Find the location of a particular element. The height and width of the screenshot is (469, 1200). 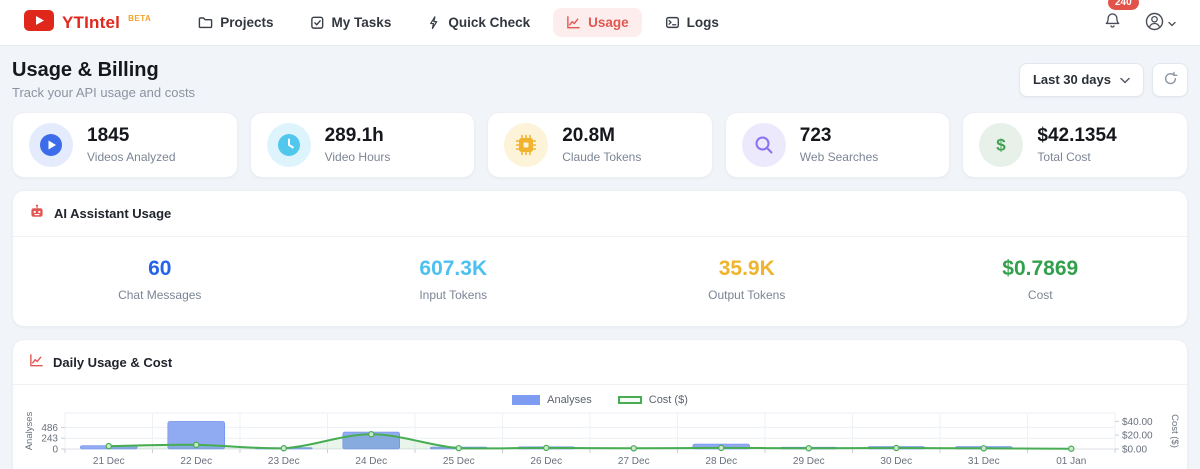

ai-stat-label: Cost is located at coordinates (1040, 295).